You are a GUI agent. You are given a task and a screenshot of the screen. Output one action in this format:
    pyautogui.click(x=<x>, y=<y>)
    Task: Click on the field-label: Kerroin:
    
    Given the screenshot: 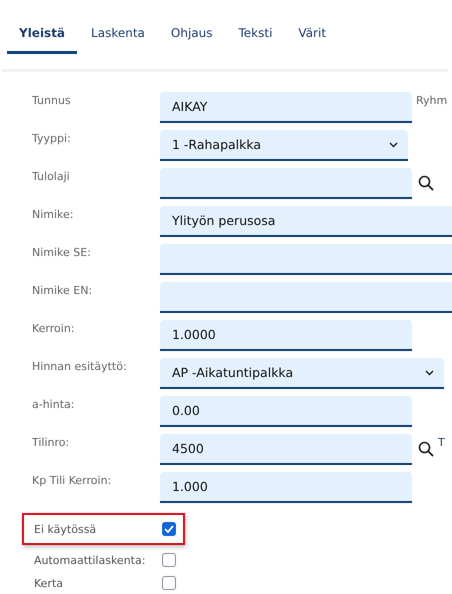 What is the action you would take?
    pyautogui.click(x=54, y=328)
    